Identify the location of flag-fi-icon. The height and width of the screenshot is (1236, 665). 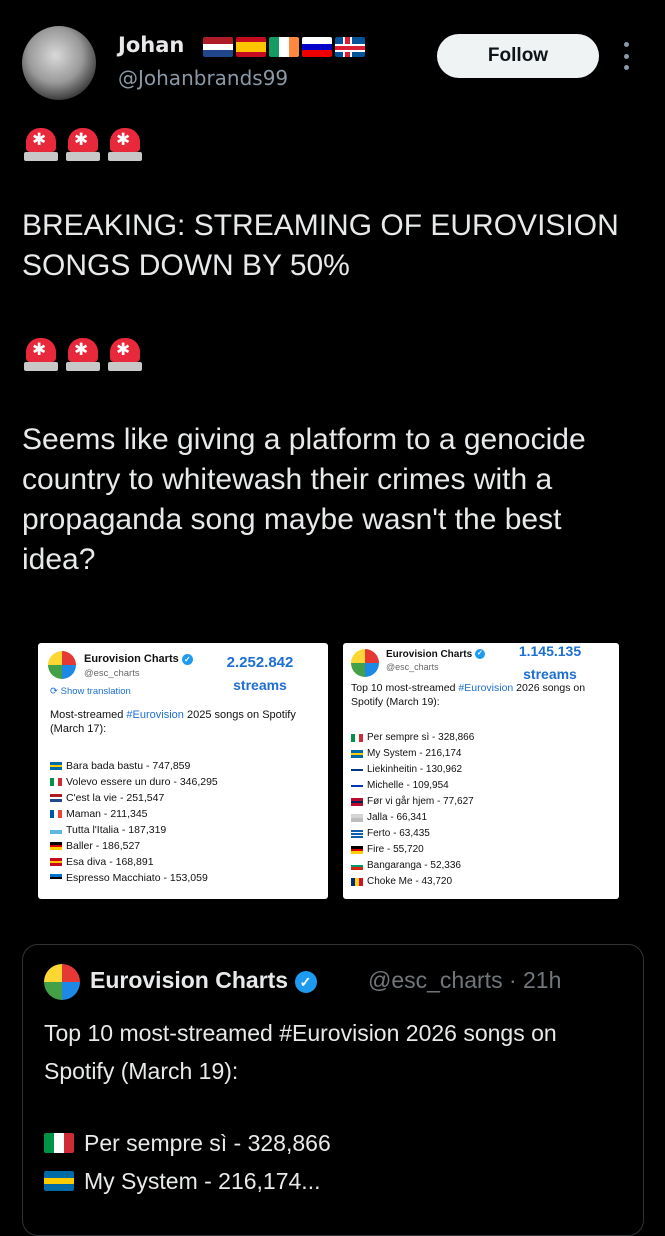
(357, 770).